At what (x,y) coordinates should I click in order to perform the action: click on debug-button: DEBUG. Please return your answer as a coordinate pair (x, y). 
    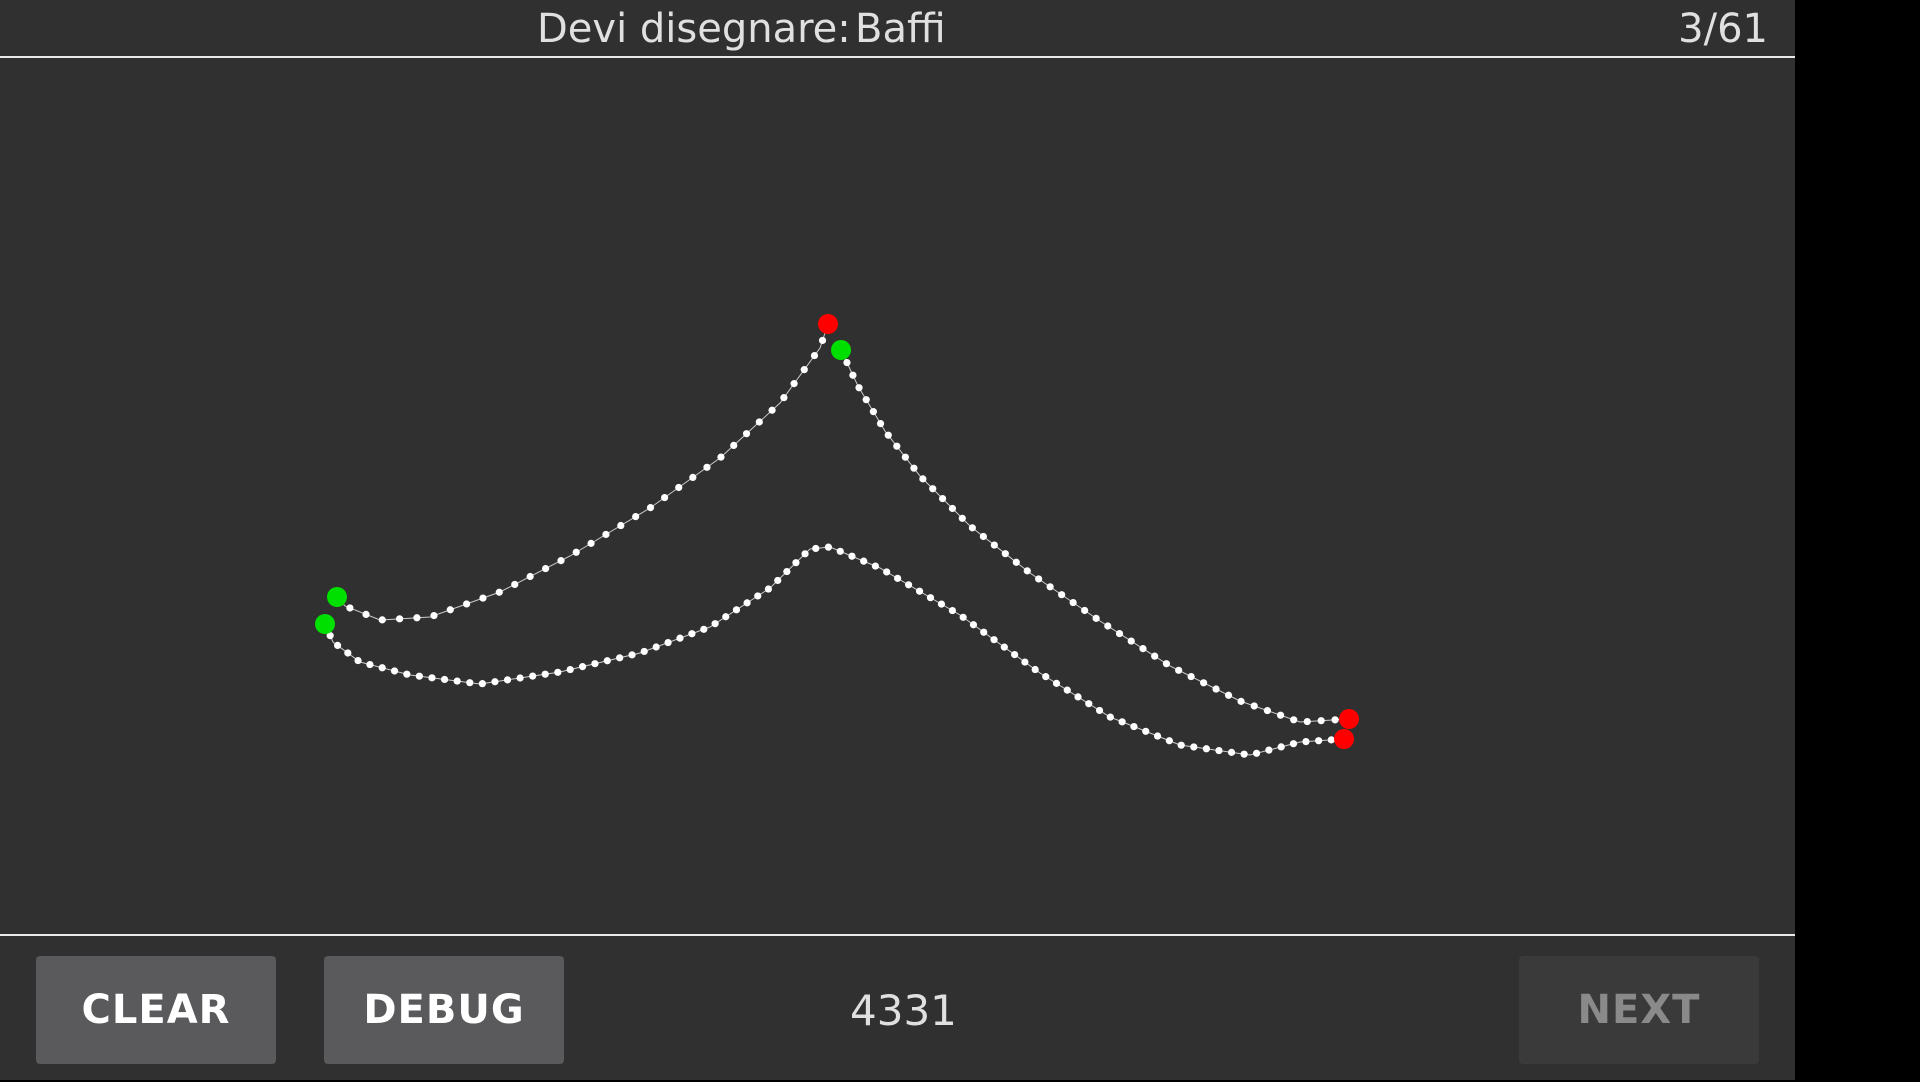
    Looking at the image, I should click on (444, 1010).